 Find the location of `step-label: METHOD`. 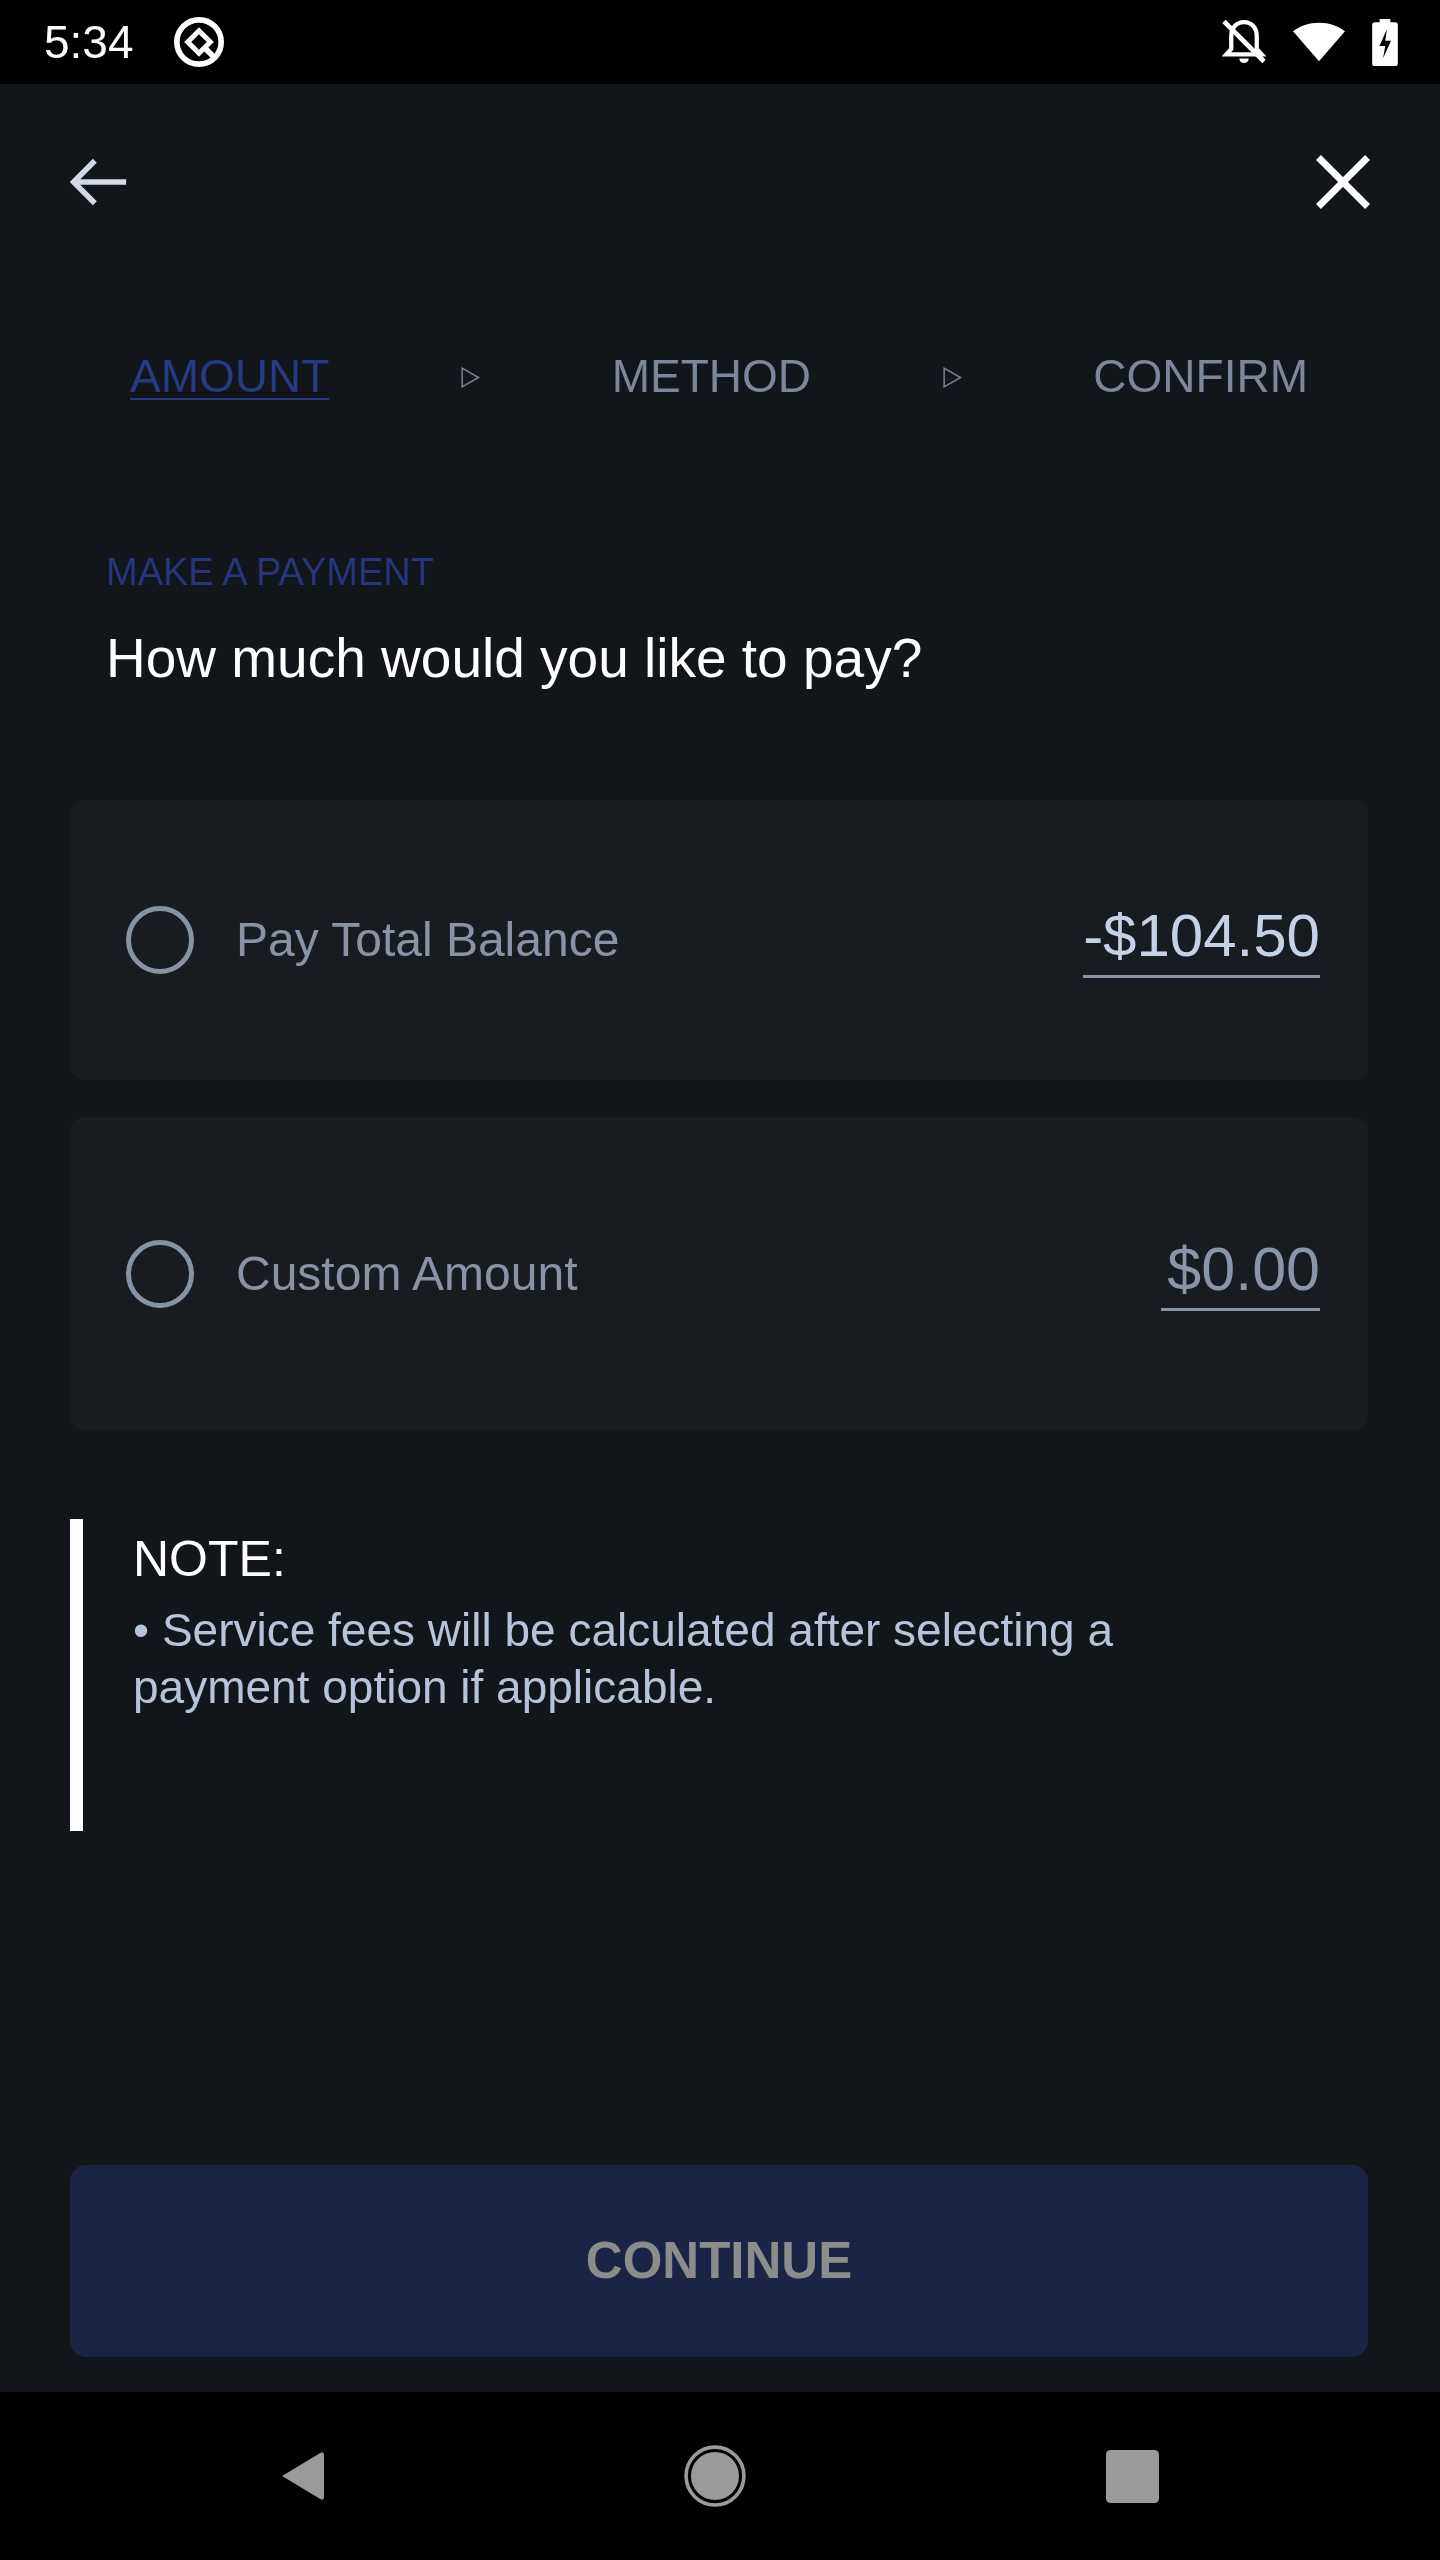

step-label: METHOD is located at coordinates (711, 377).